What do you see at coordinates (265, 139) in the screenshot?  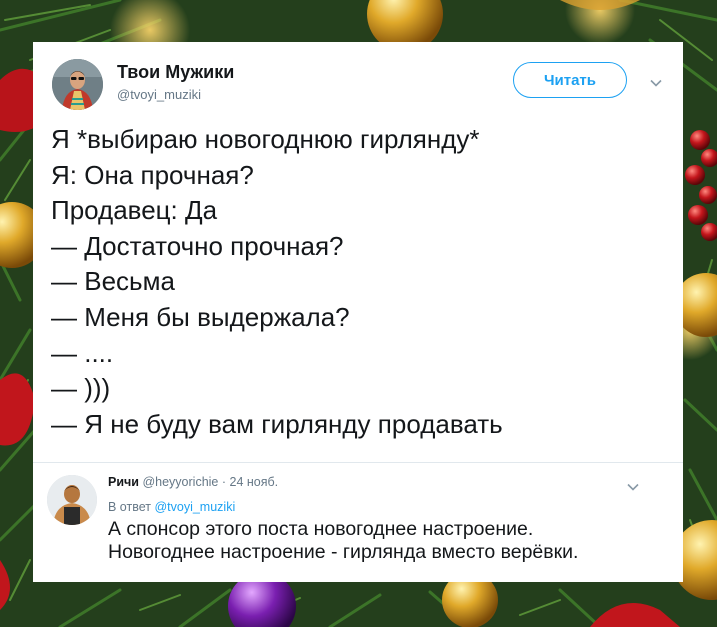 I see `tweet-line: Я *выбираю новогоднюю гирлянду*` at bounding box center [265, 139].